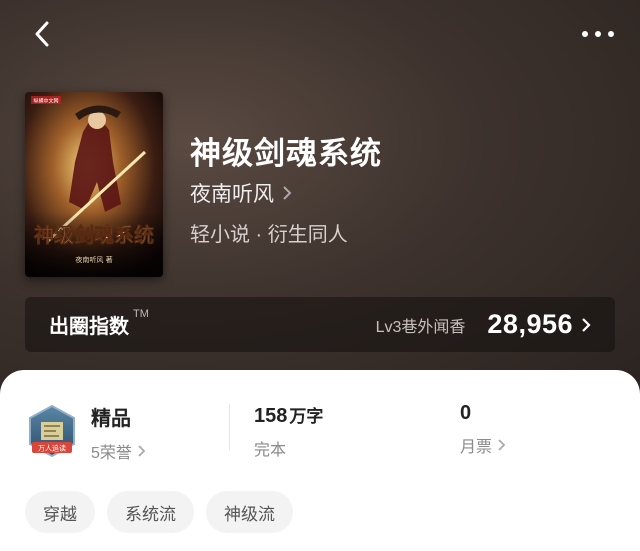 The image size is (640, 551). I want to click on more-dots-icon, so click(585, 34).